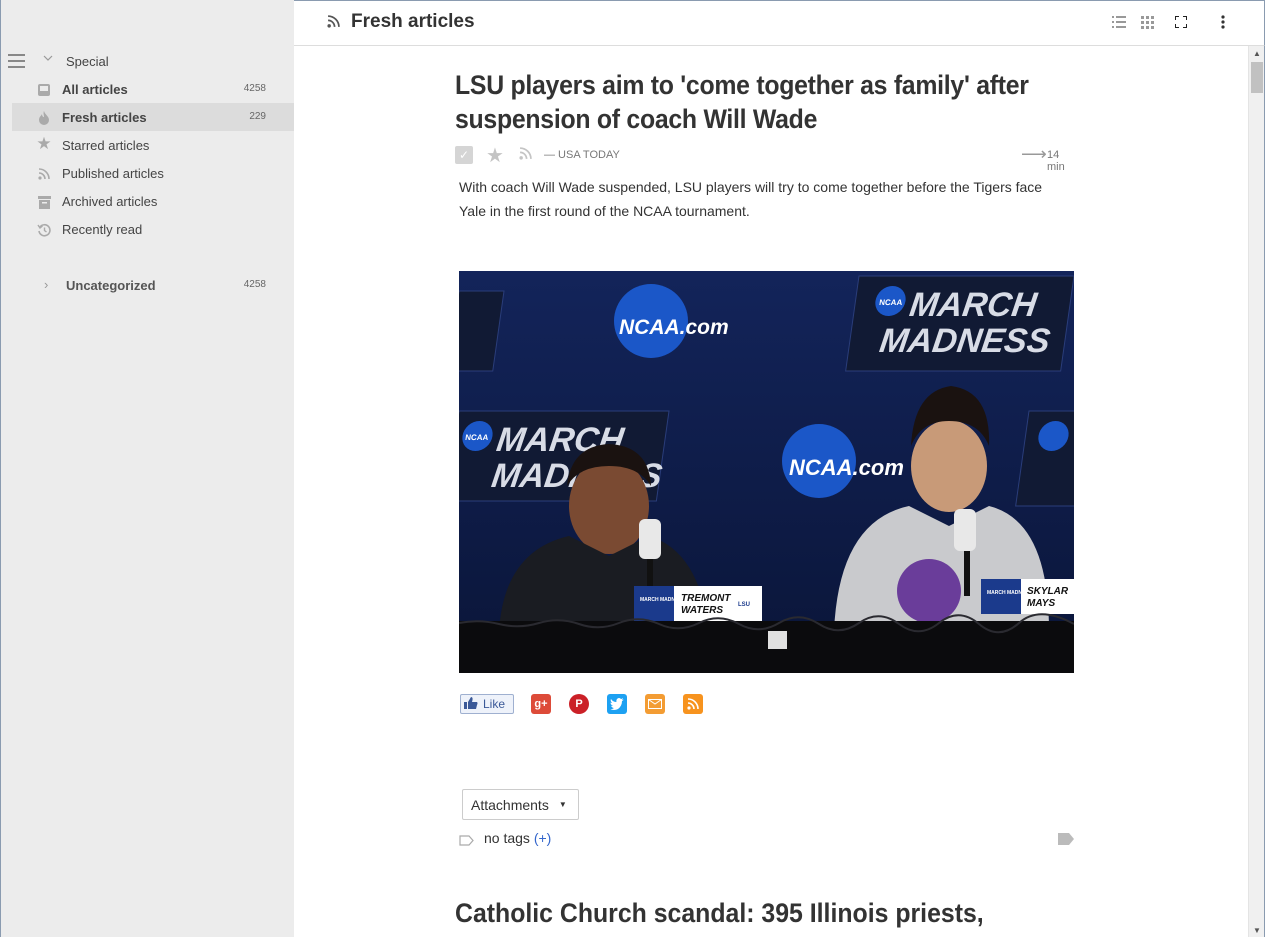 The width and height of the screenshot is (1265, 937). I want to click on history-icon, so click(44, 230).